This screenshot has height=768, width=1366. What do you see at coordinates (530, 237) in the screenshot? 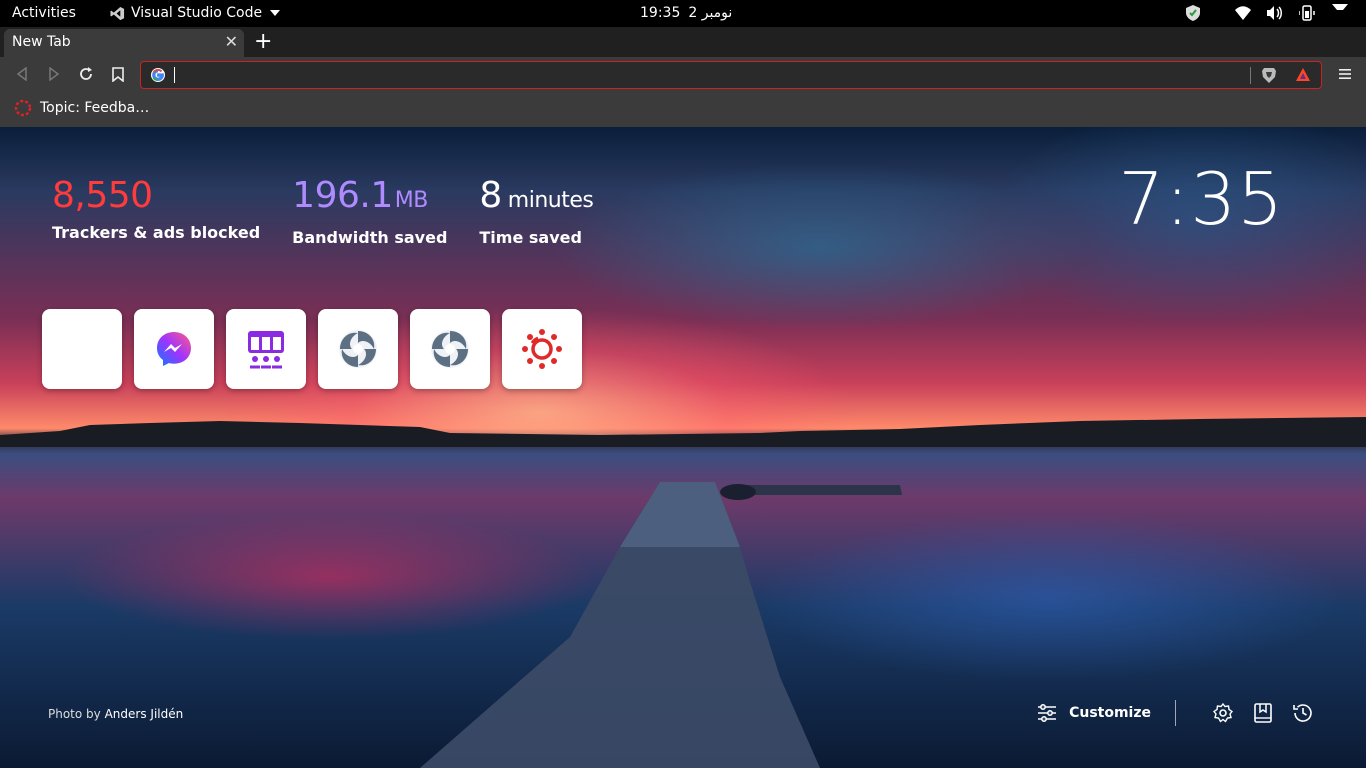
I see `time-label: Time saved` at bounding box center [530, 237].